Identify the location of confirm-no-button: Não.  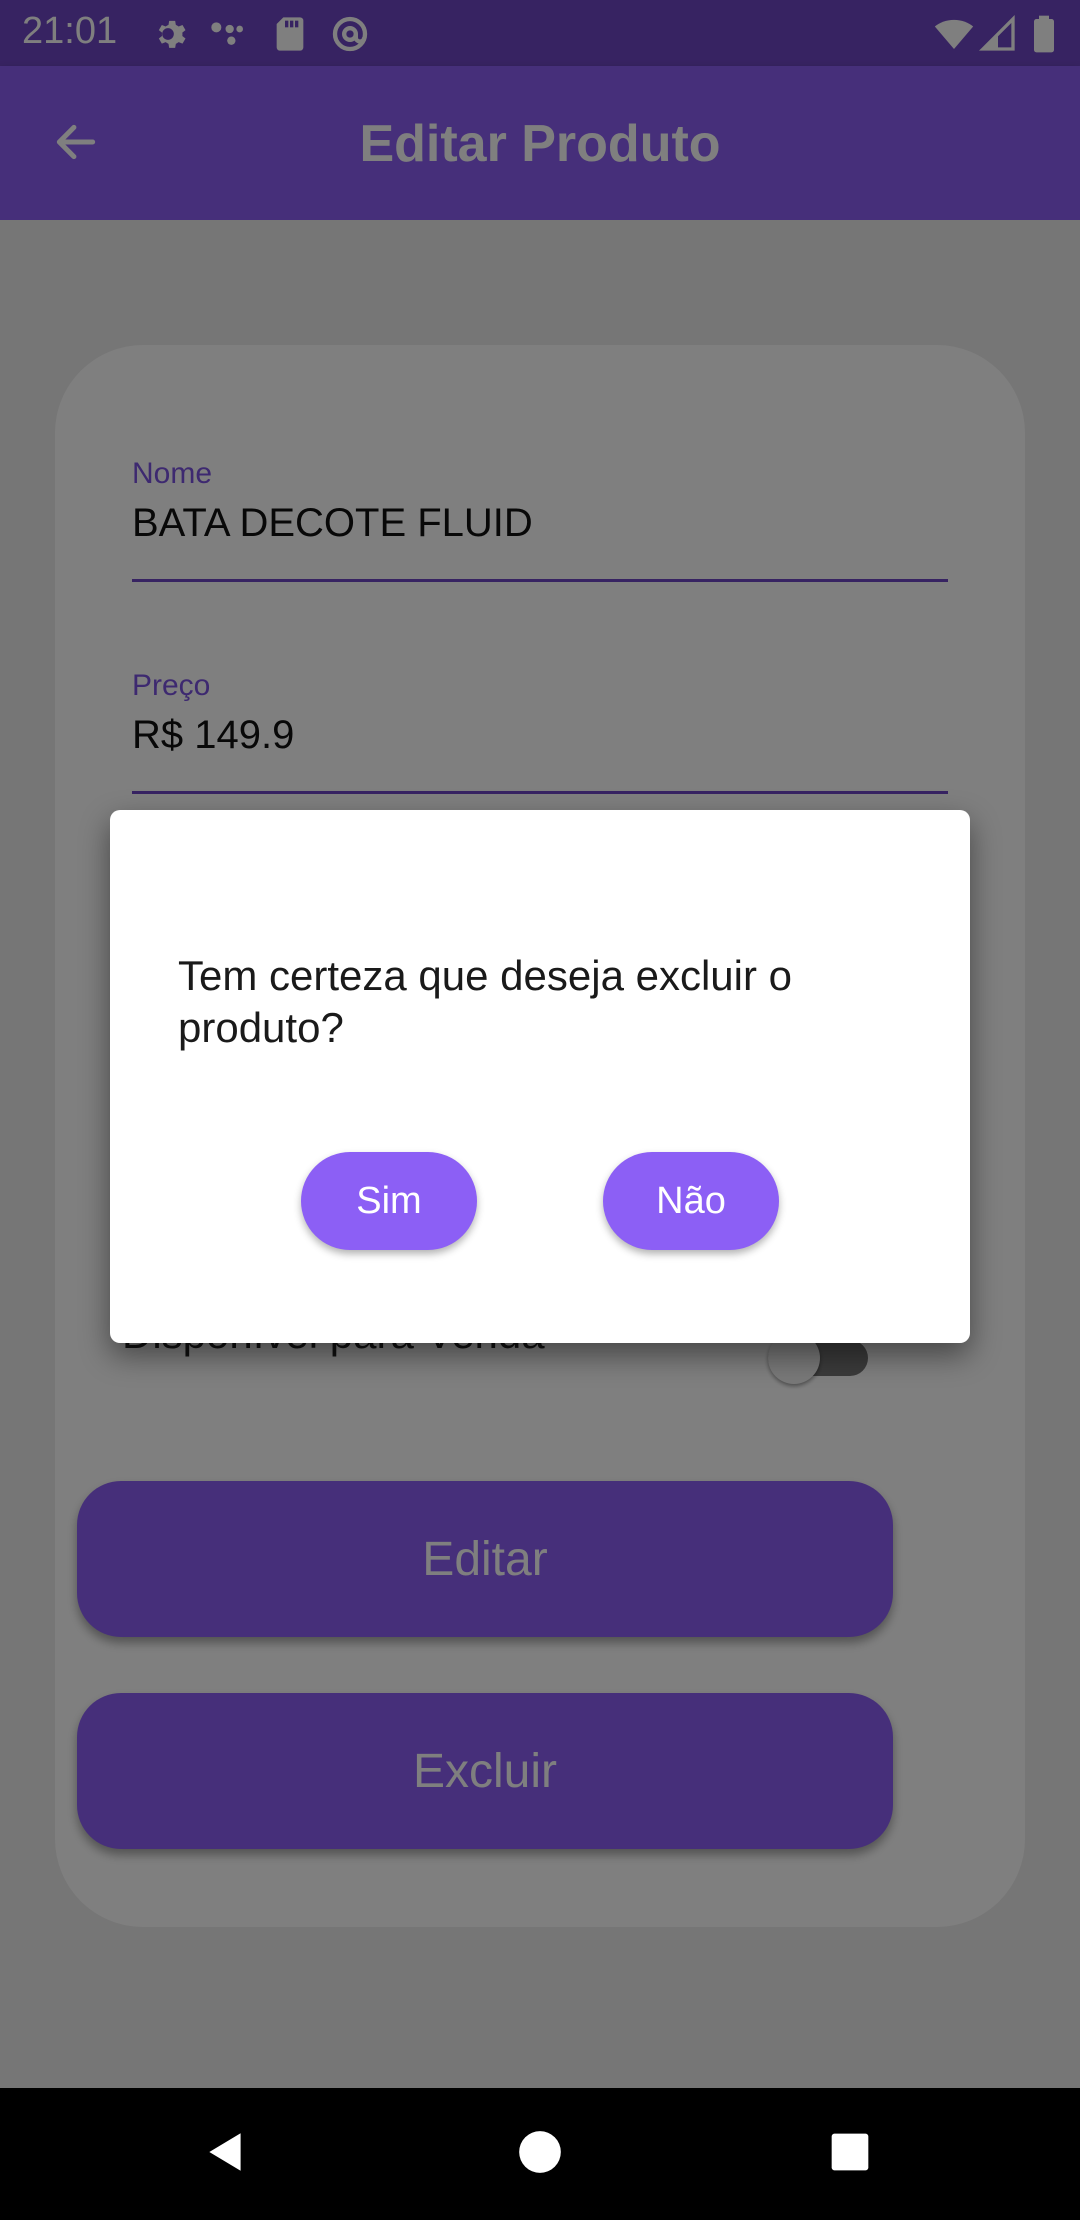
(691, 1201).